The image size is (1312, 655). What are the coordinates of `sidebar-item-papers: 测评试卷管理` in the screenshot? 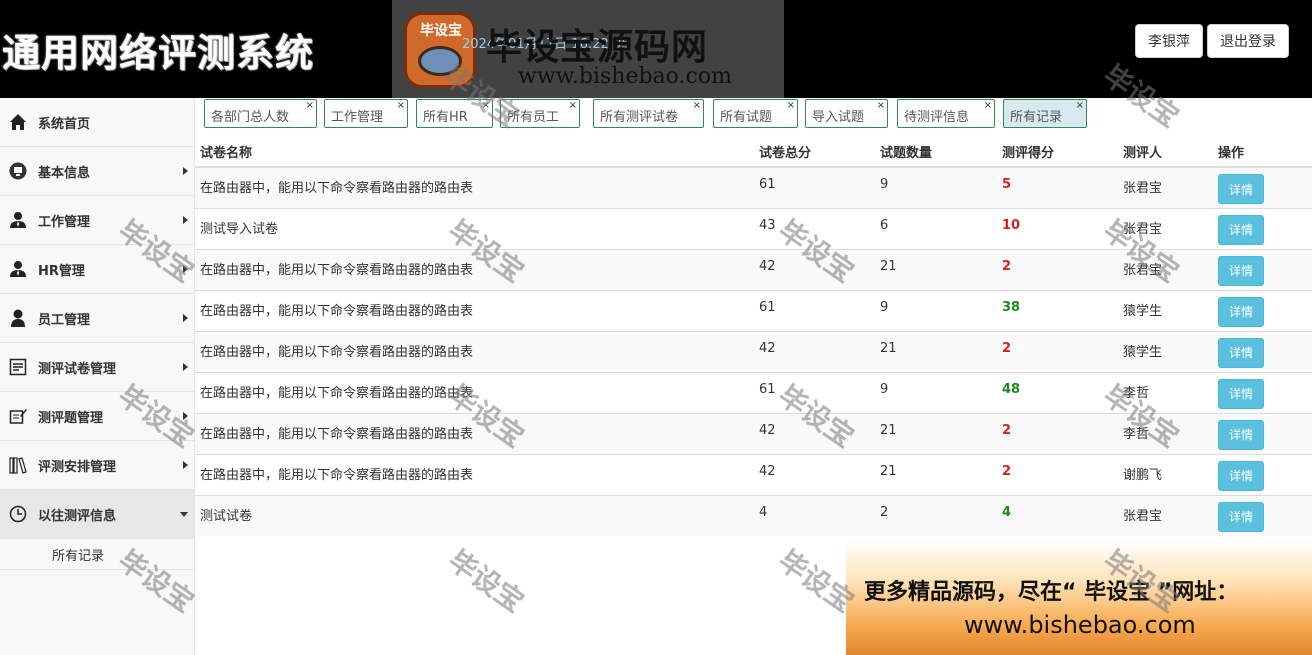 It's located at (97, 367).